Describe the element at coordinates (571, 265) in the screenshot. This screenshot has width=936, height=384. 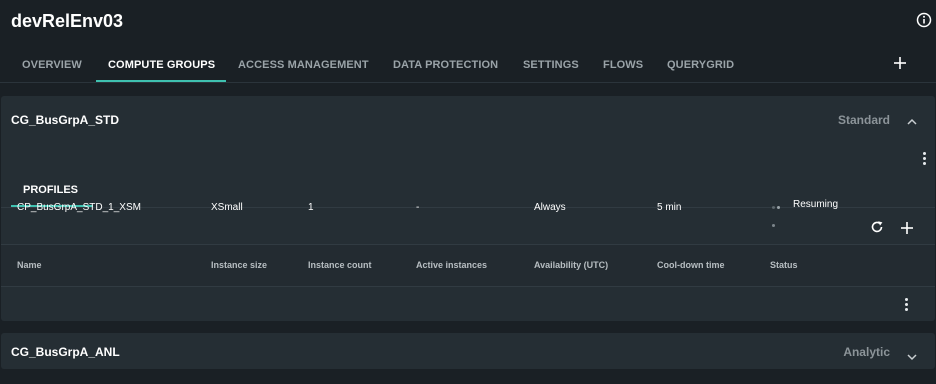
I see `column-header-availability: Availability (UTC)` at that location.